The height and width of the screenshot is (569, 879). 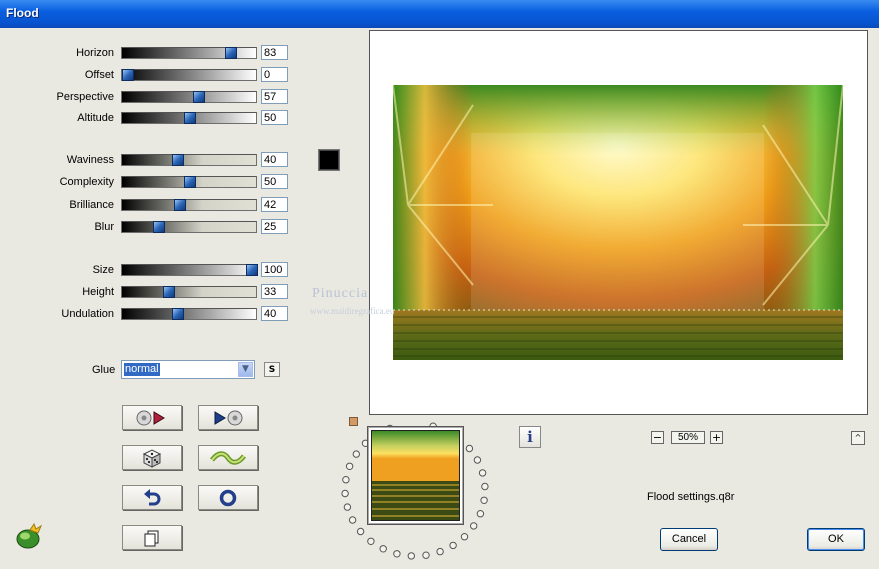 What do you see at coordinates (177, 314) in the screenshot?
I see `slider-thumb-undulation` at bounding box center [177, 314].